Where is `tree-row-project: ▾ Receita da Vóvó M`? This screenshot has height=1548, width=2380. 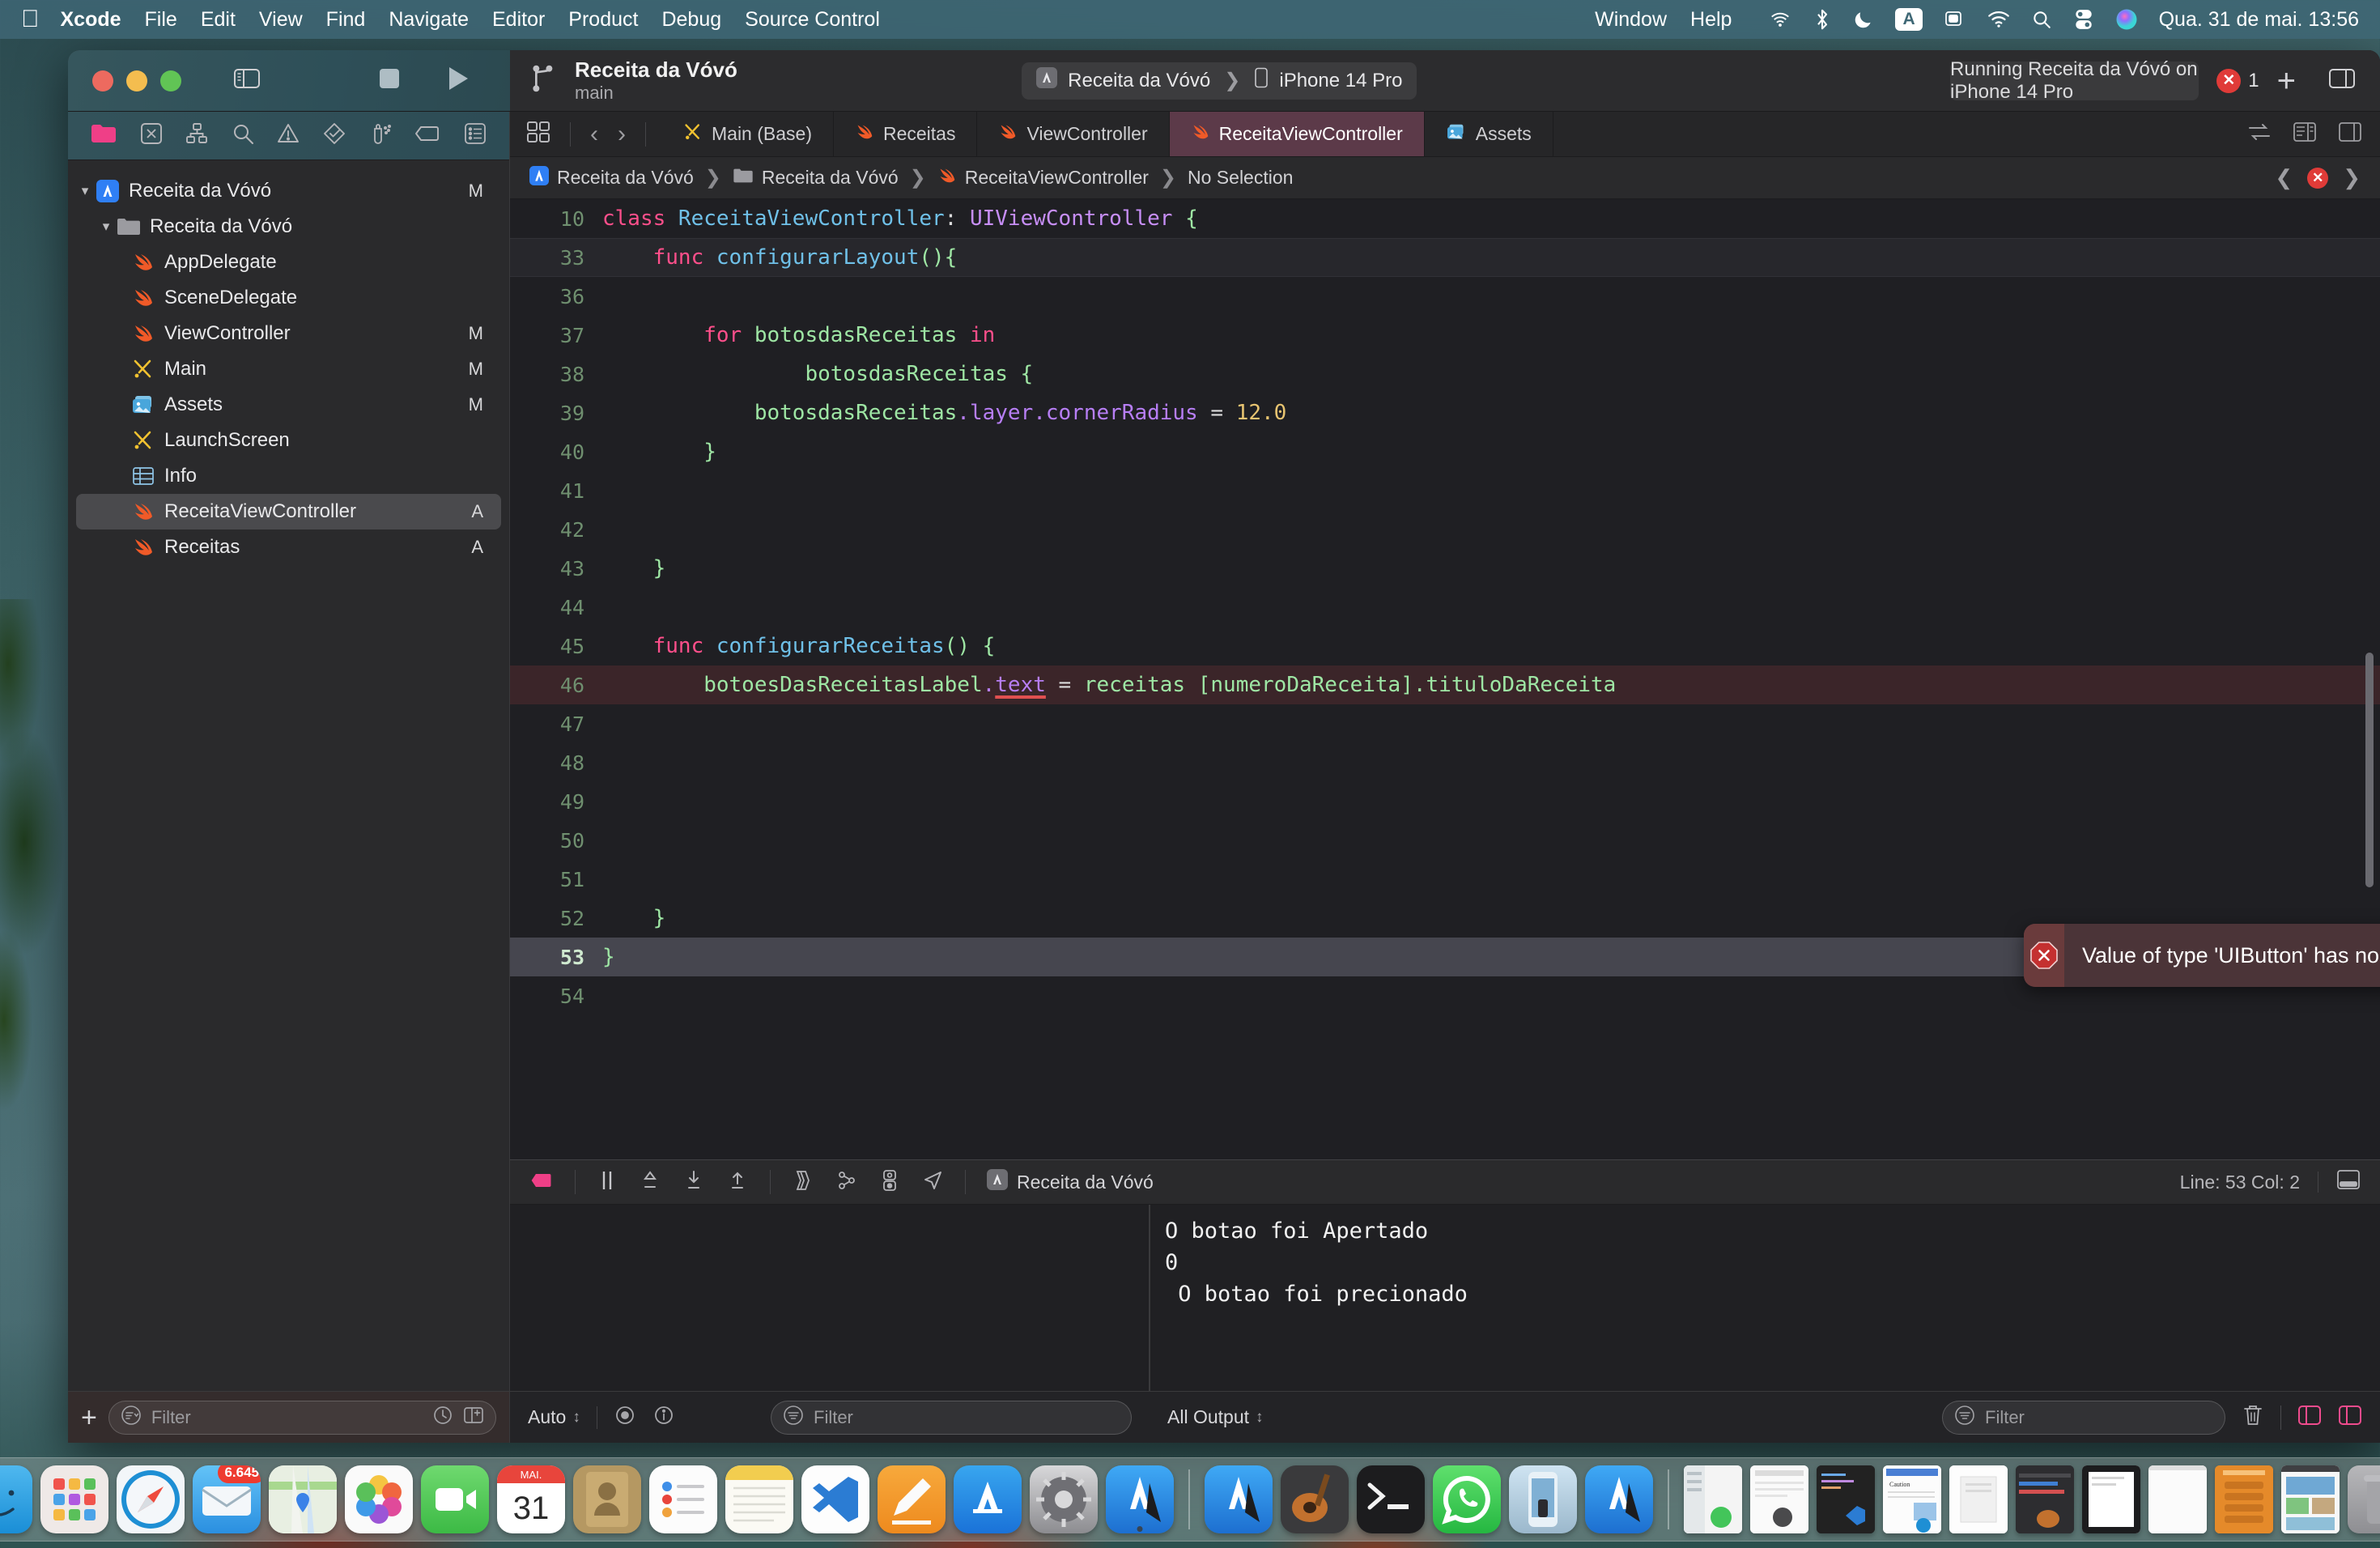
tree-row-project: ▾ Receita da Vóvó M is located at coordinates (288, 191).